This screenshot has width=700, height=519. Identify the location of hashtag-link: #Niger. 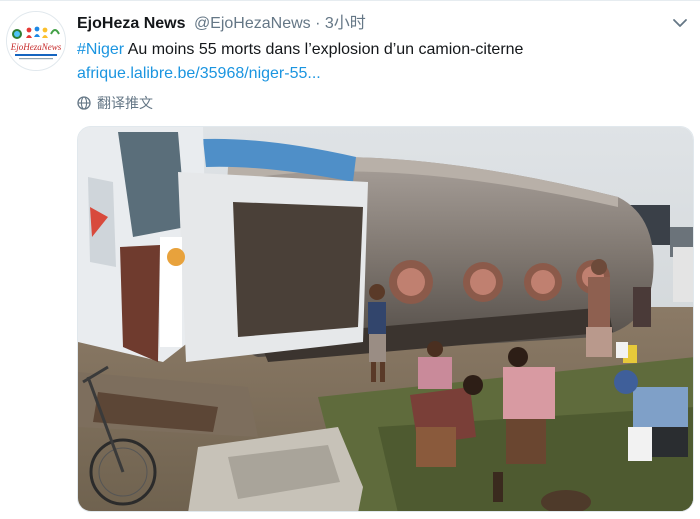
(100, 49).